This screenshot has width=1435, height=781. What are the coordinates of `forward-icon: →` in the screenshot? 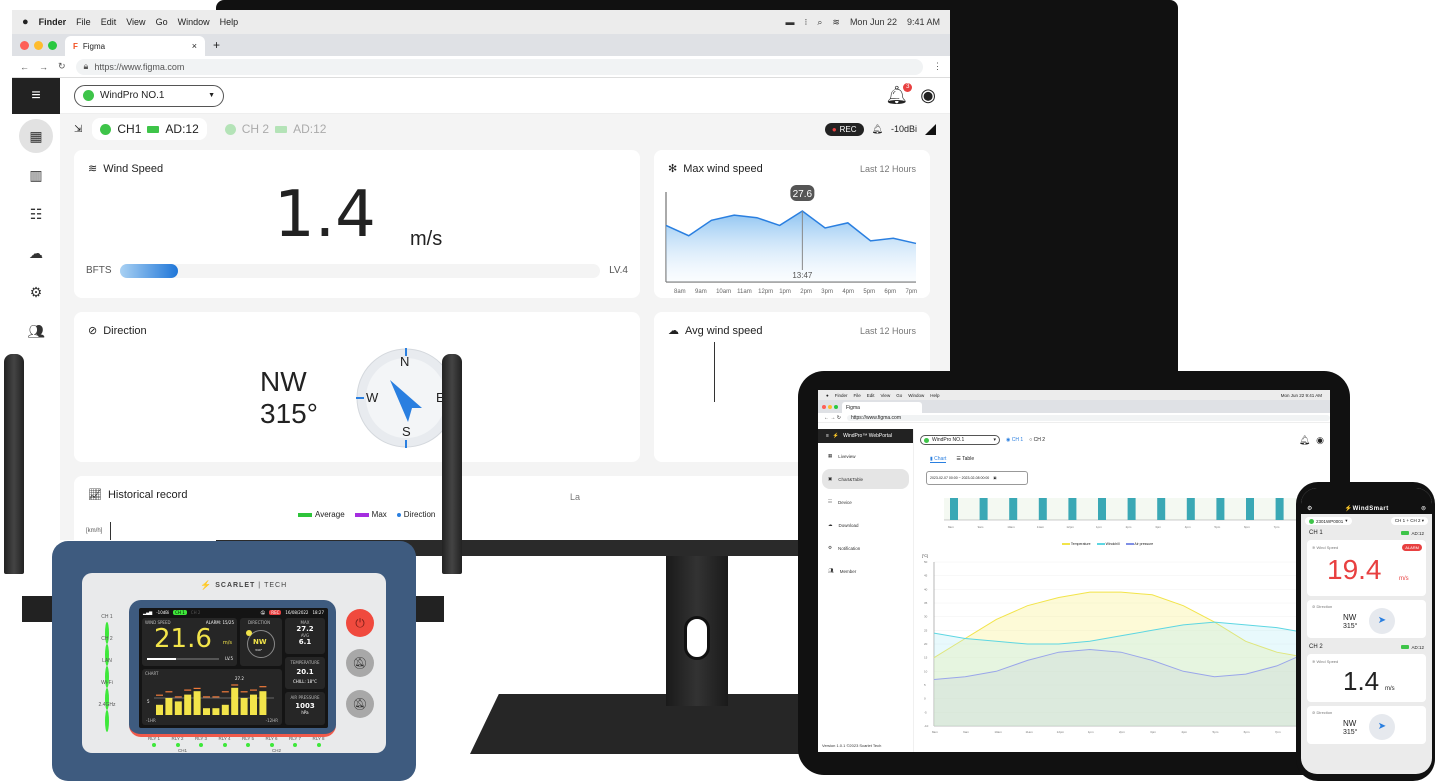 It's located at (43, 67).